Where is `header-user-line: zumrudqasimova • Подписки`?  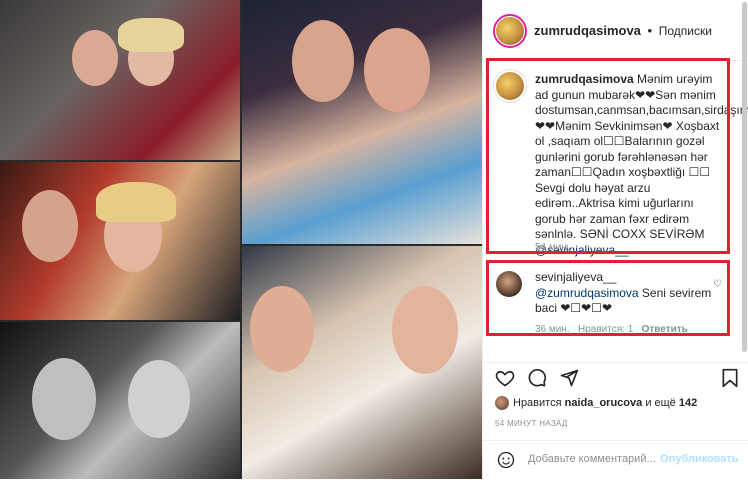
header-user-line: zumrudqasimova • Подписки is located at coordinates (623, 30).